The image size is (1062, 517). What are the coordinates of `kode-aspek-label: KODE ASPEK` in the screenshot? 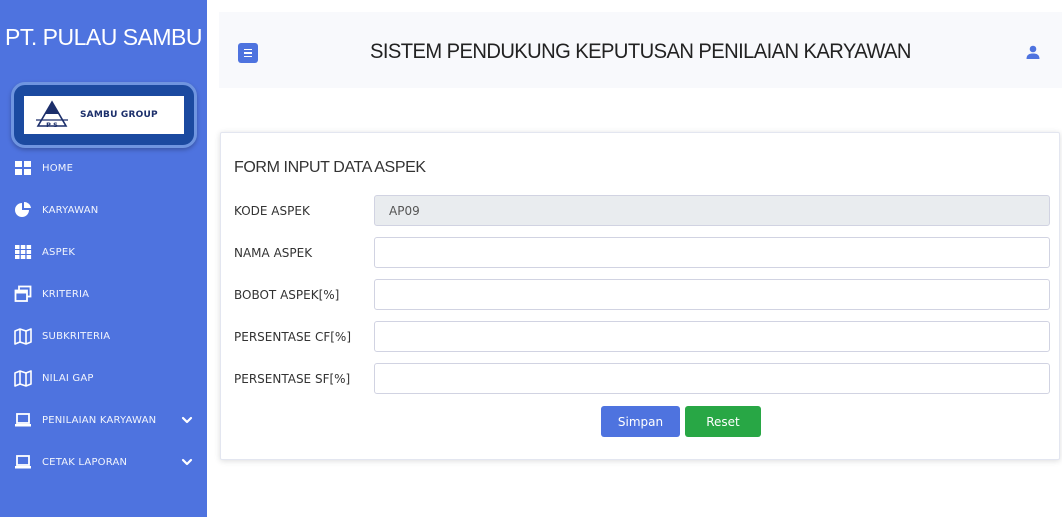 It's located at (272, 211).